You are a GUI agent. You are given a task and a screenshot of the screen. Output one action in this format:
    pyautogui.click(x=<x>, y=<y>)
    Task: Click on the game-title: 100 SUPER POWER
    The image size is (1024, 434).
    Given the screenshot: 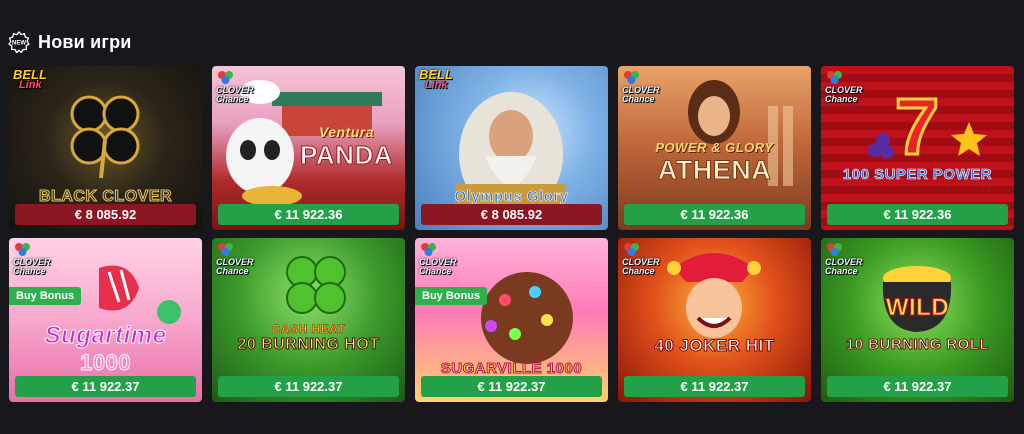 What is the action you would take?
    pyautogui.click(x=917, y=175)
    